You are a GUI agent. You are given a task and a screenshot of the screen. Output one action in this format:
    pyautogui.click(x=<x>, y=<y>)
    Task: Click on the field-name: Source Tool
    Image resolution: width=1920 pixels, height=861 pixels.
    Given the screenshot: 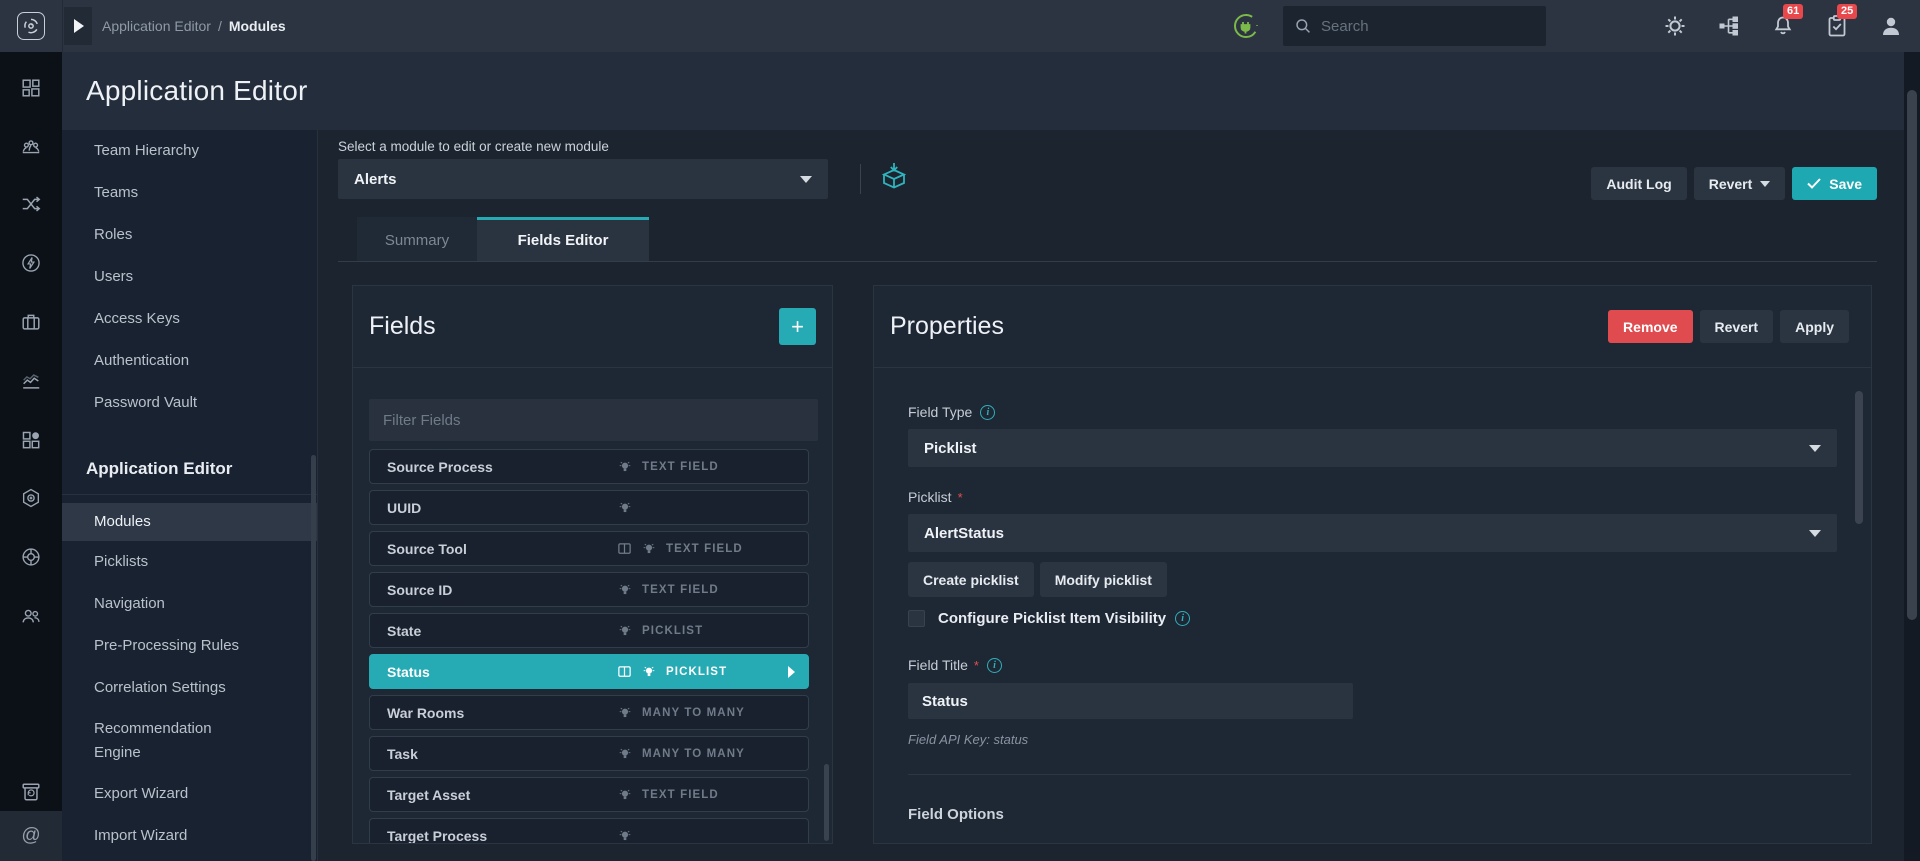 What is the action you would take?
    pyautogui.click(x=427, y=548)
    